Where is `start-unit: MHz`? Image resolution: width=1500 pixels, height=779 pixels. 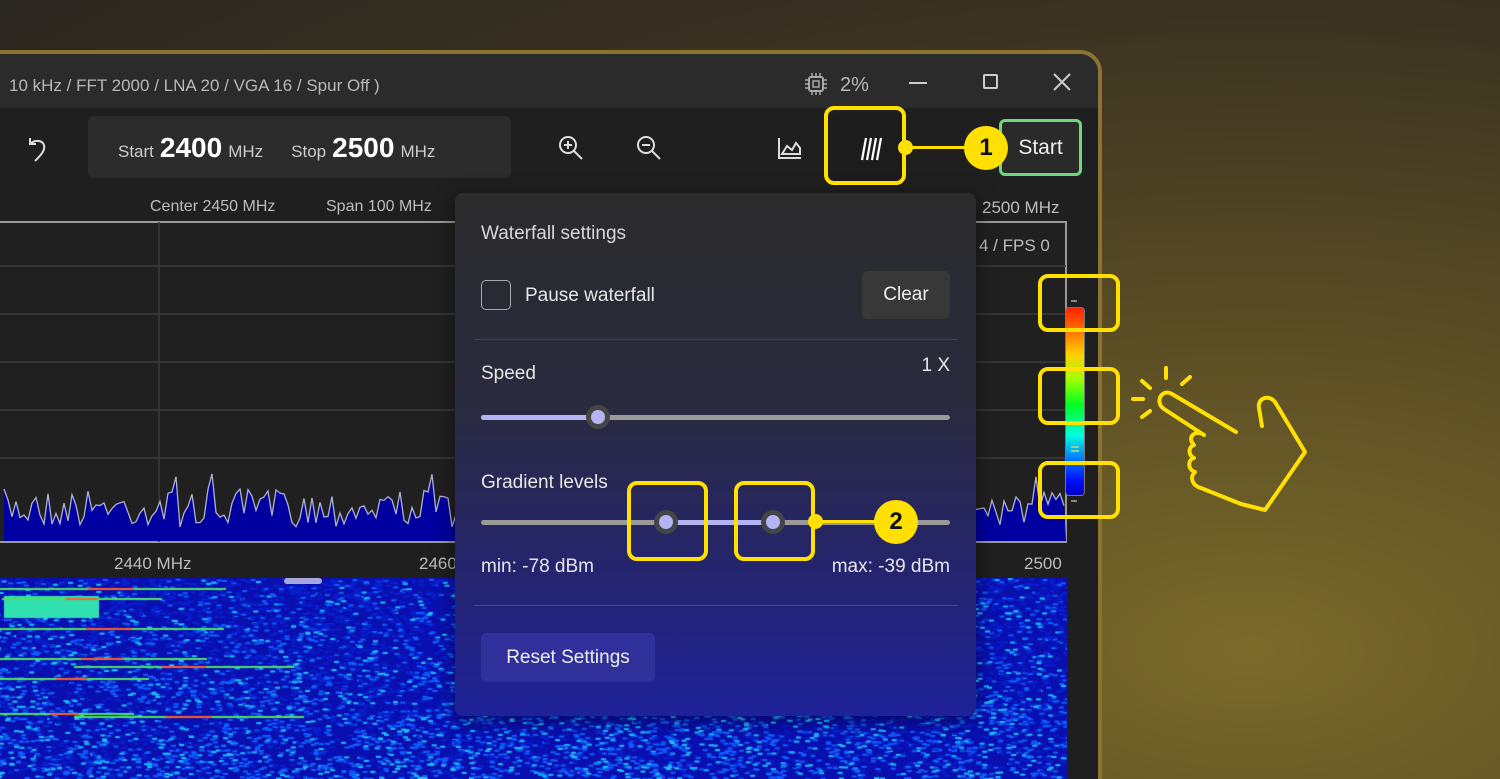 start-unit: MHz is located at coordinates (246, 151).